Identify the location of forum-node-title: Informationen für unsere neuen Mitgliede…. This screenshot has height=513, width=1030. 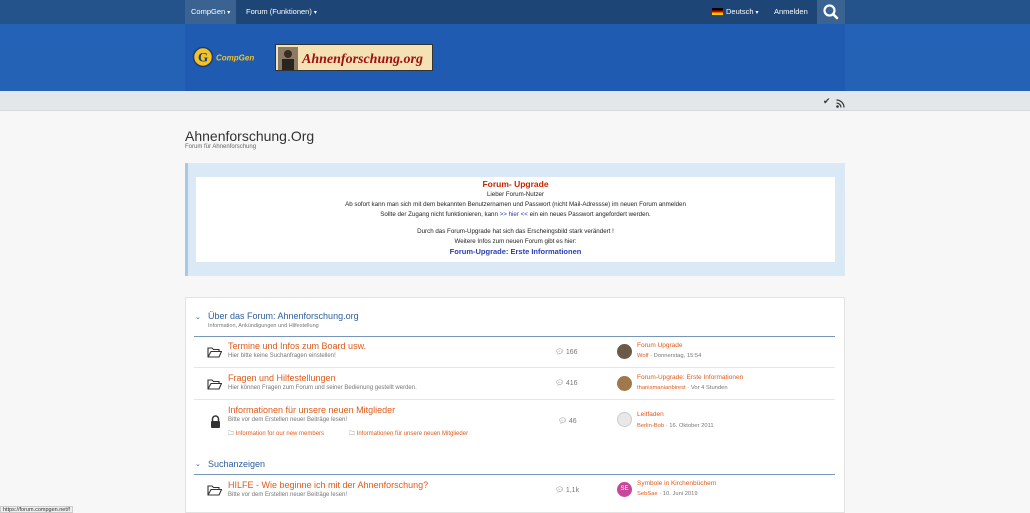
(311, 410).